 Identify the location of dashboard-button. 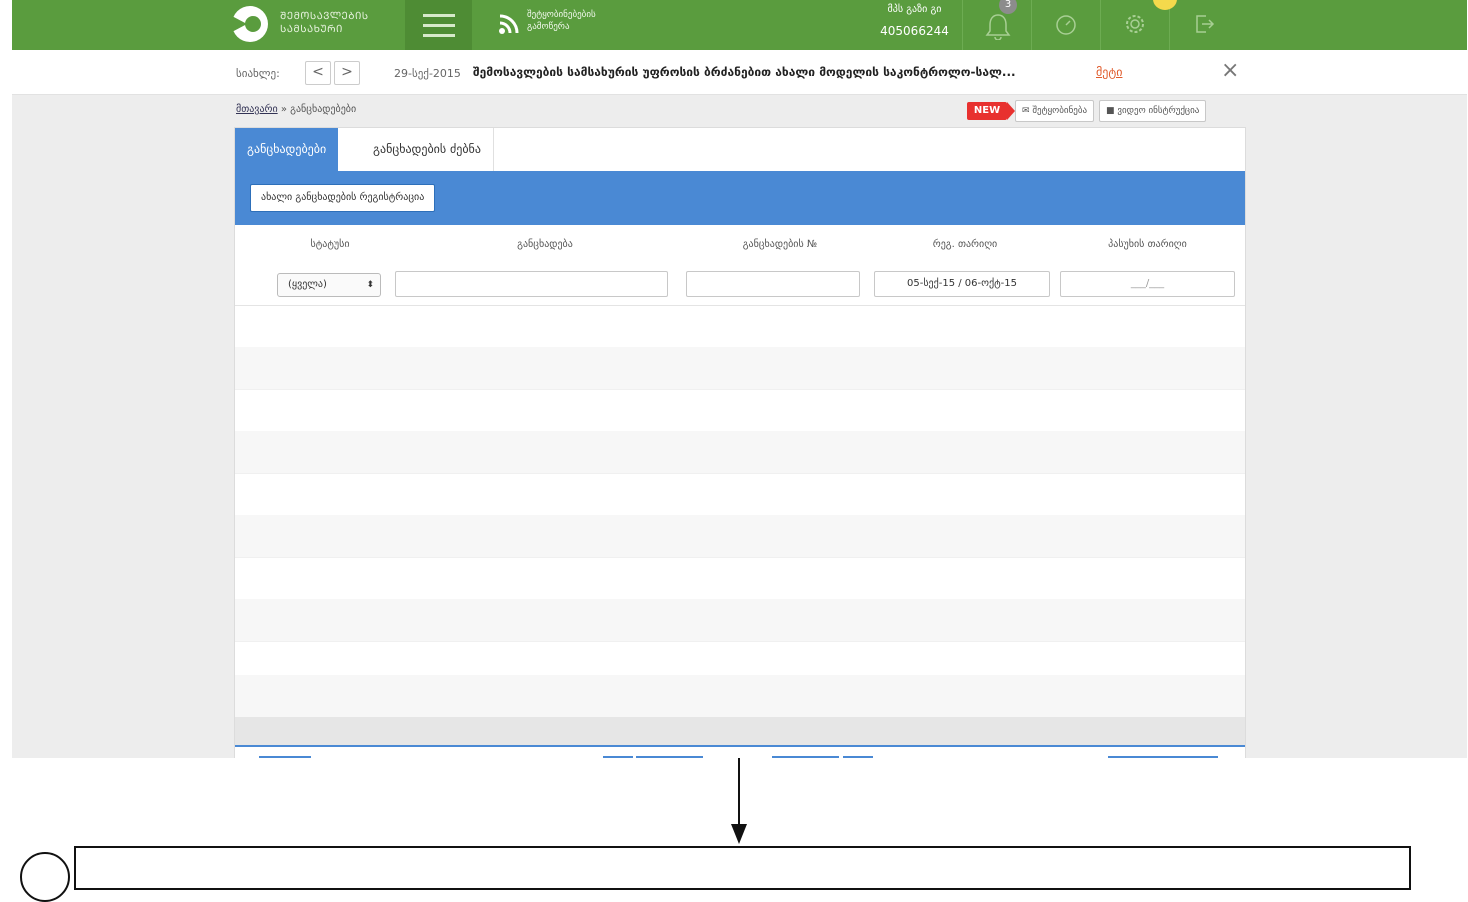
(1066, 25).